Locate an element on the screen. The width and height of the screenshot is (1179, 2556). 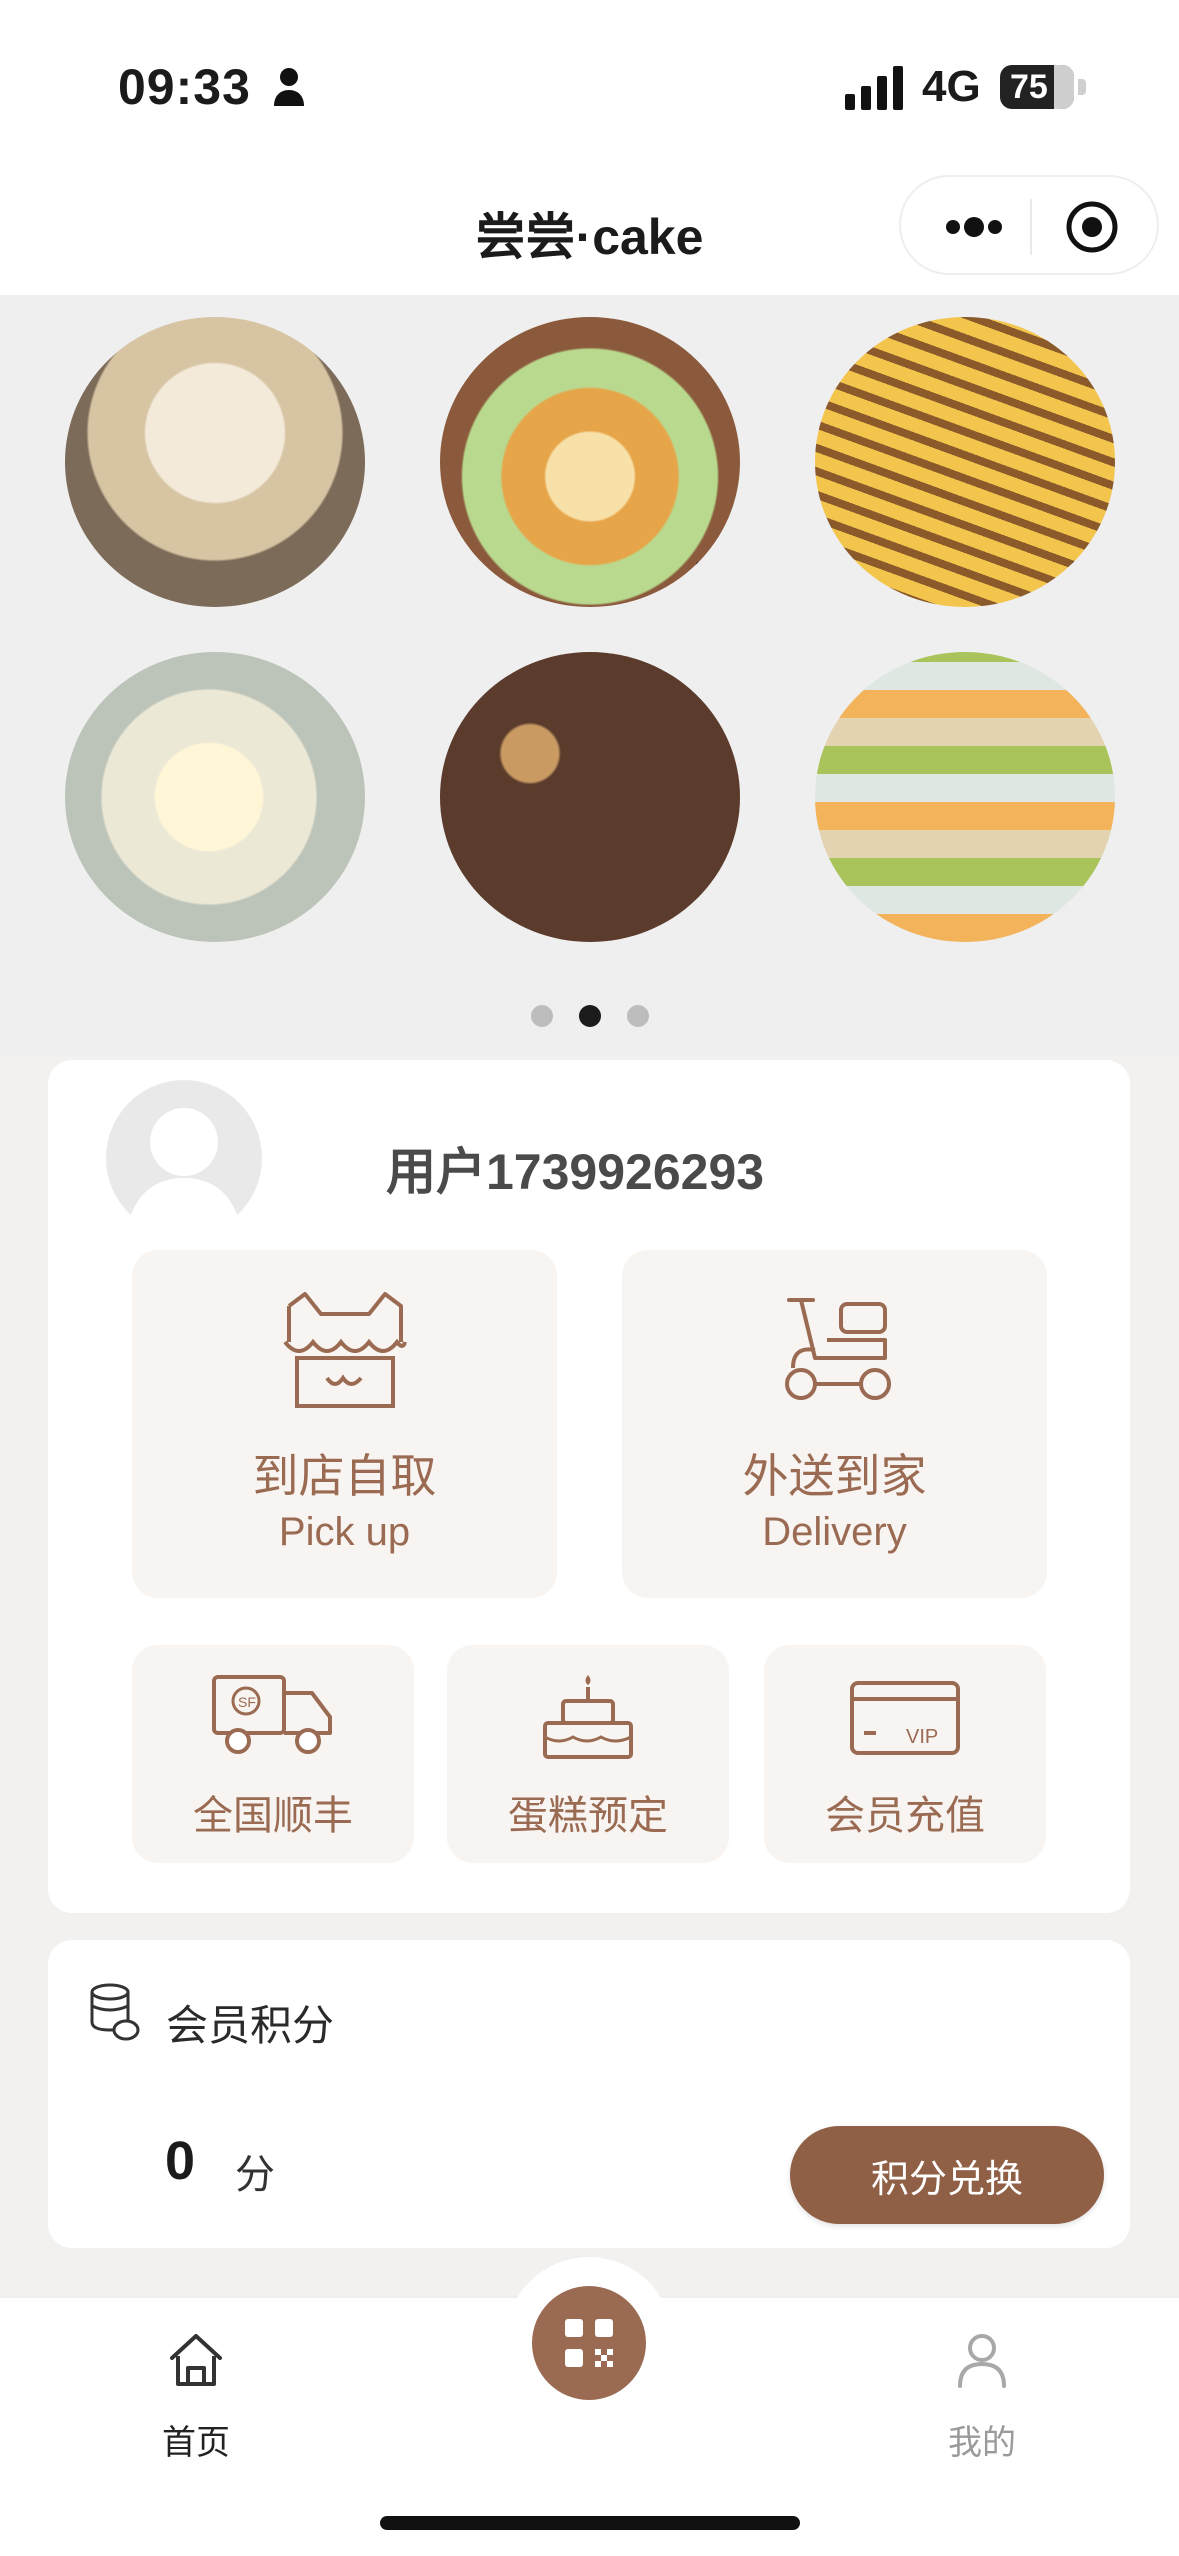
member-points-card: 会员积分 0 分 积分兑换 is located at coordinates (589, 2094).